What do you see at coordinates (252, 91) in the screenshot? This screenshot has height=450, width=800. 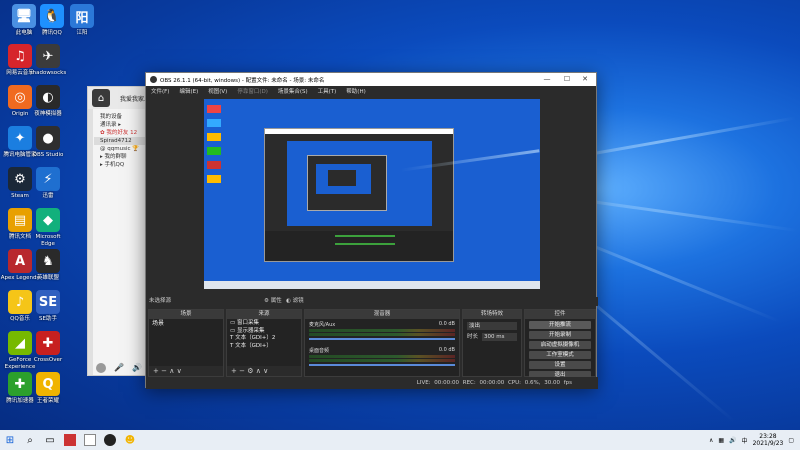 I see `menu-docks: 停靠窗口(D)` at bounding box center [252, 91].